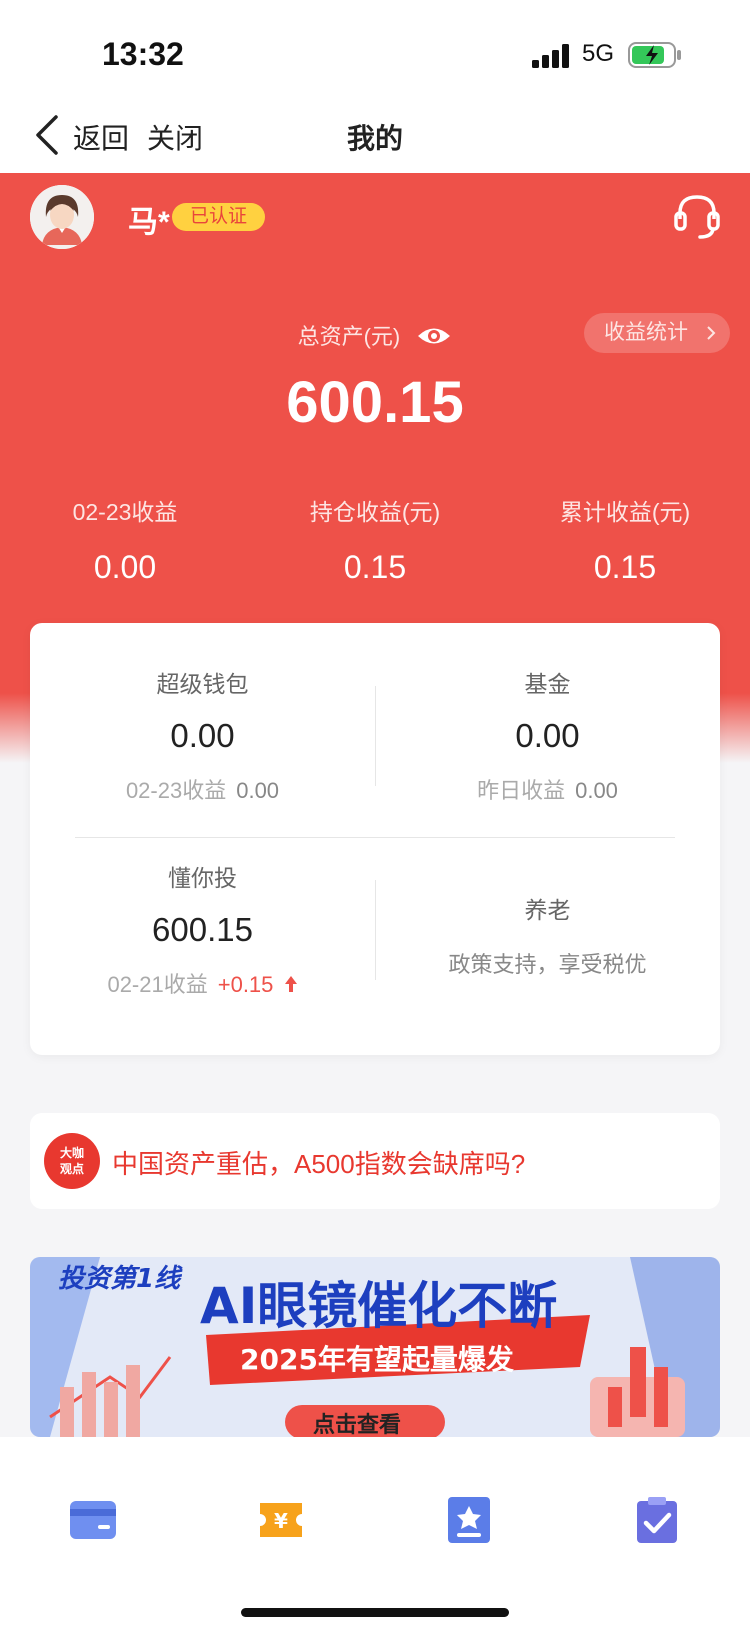  I want to click on super-wallet-sub-value: 0.00, so click(258, 790).